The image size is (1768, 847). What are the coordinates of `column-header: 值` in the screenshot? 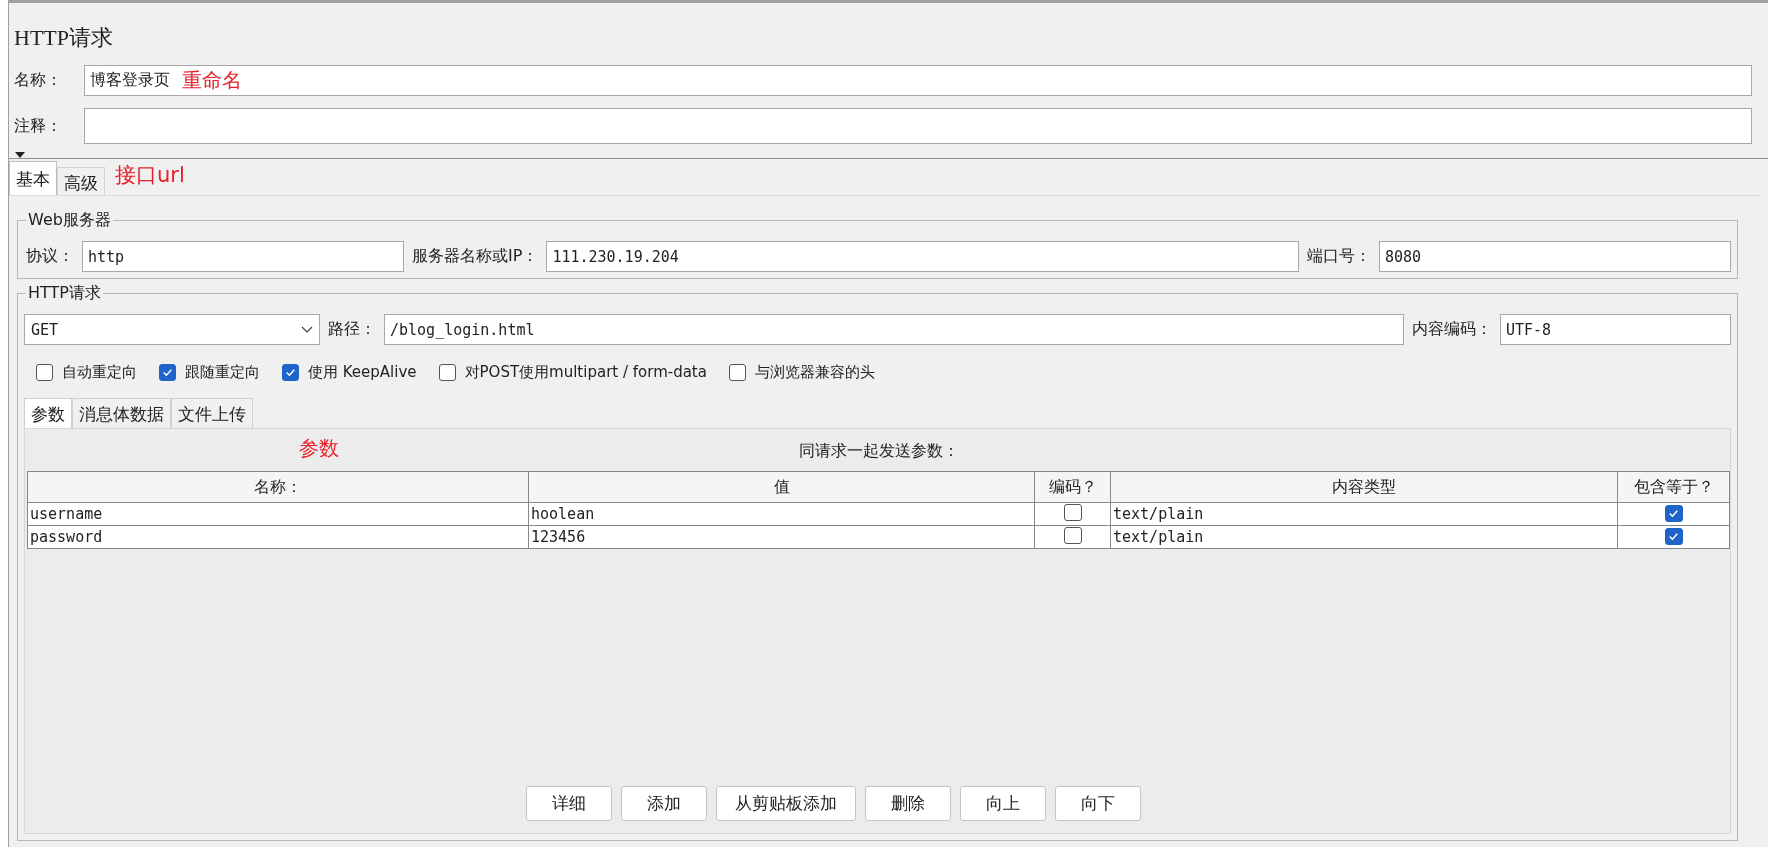 It's located at (781, 487).